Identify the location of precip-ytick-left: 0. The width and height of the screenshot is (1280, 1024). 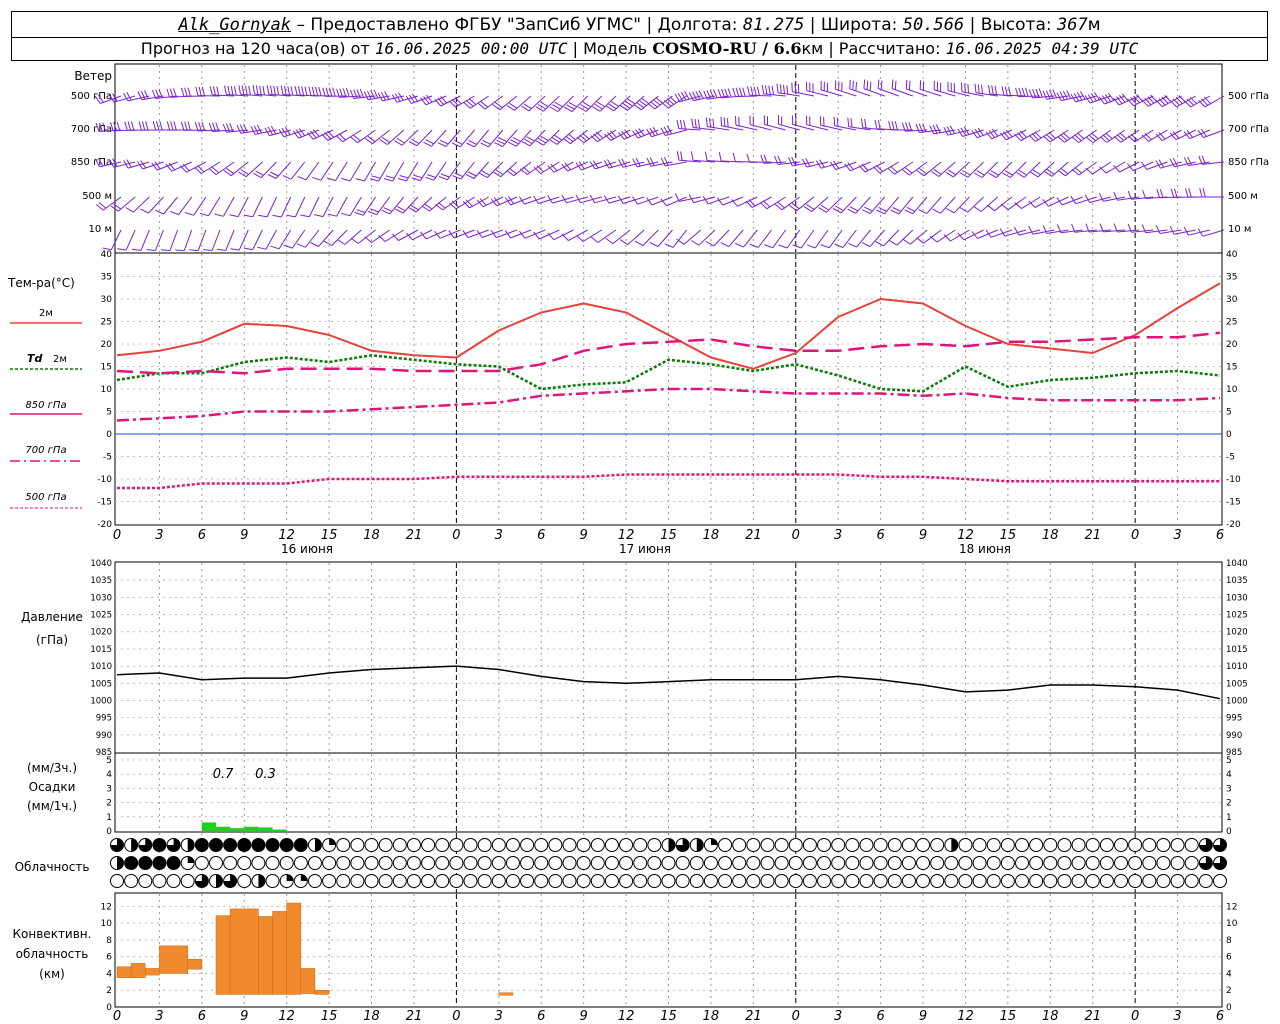
(109, 832).